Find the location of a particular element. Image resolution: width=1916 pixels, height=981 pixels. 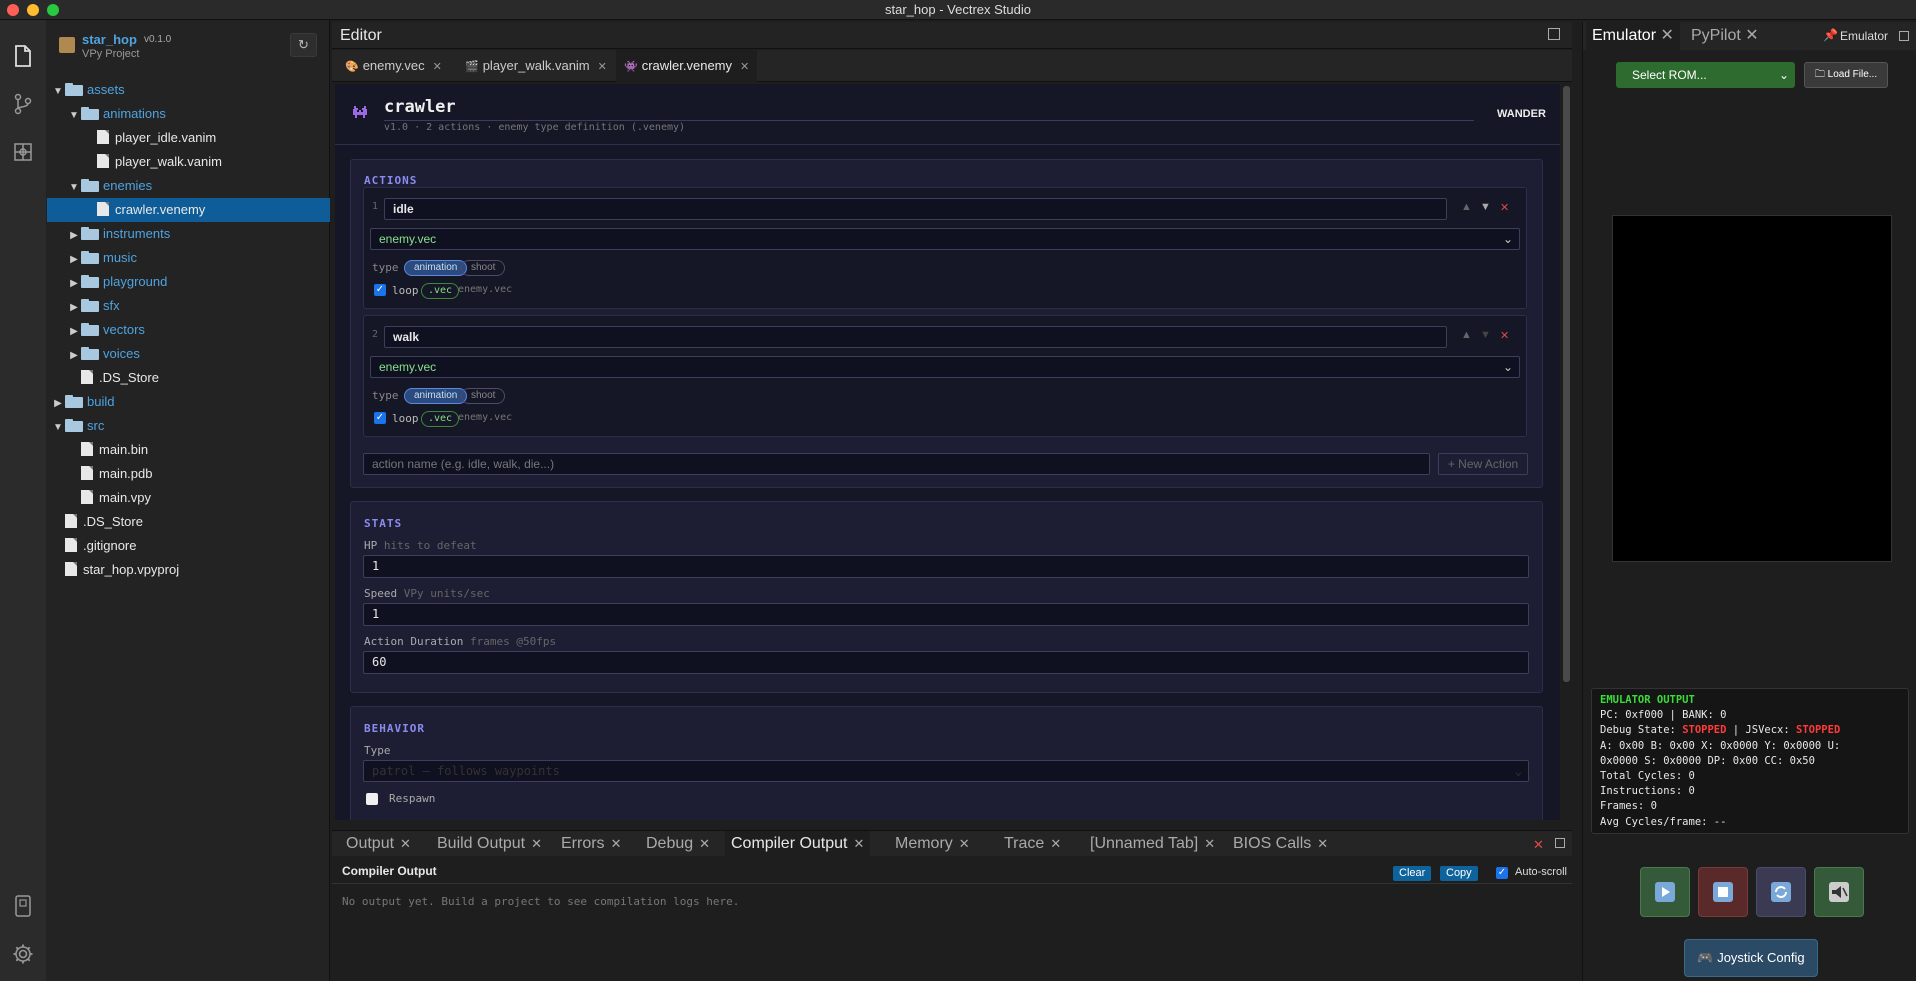

tree-folder: ▼ src is located at coordinates (188, 426).